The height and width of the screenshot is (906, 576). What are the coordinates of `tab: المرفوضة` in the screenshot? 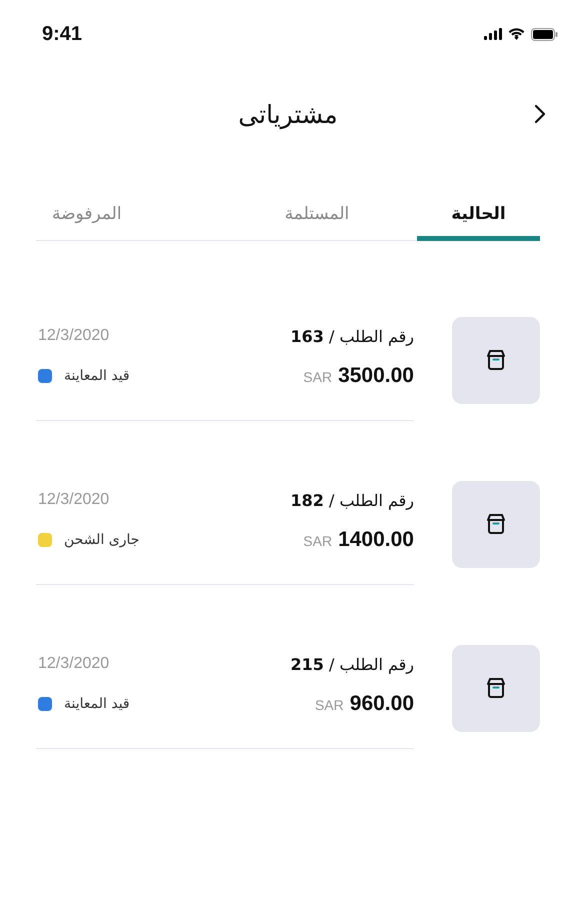 It's located at (126, 222).